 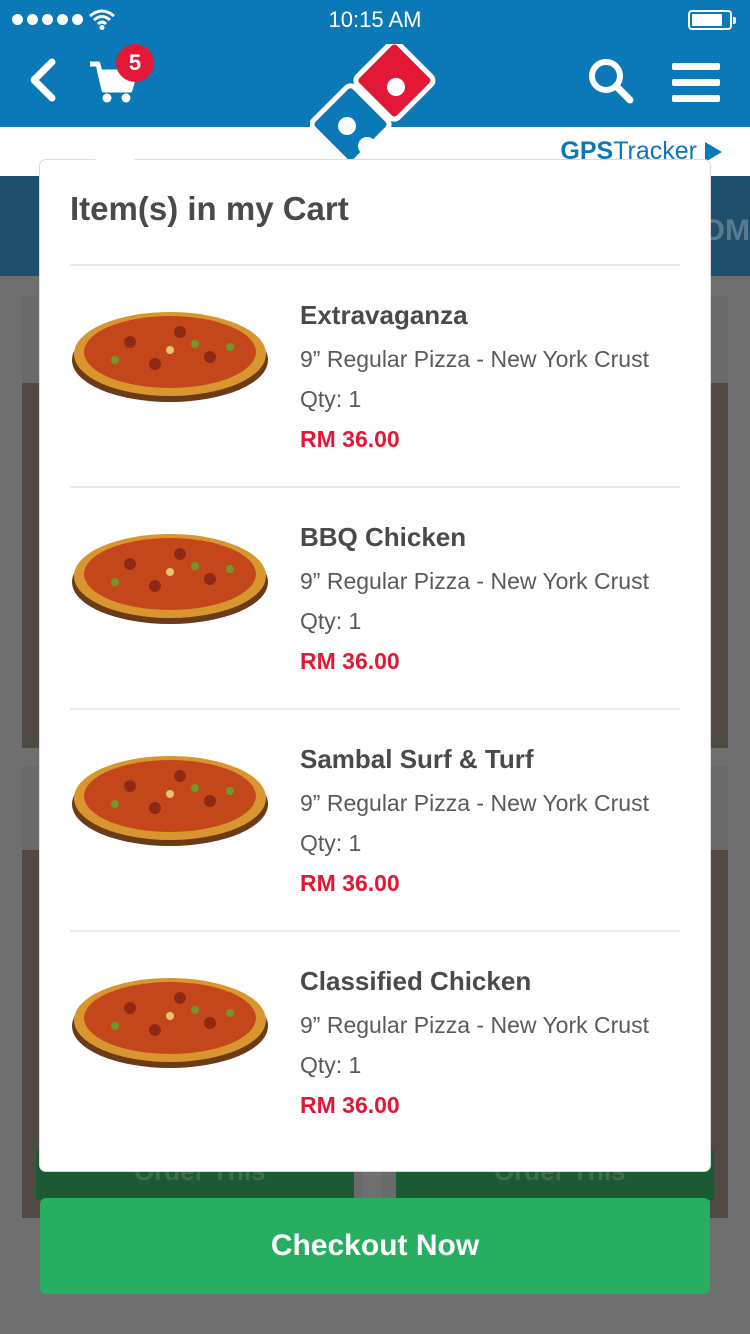 I want to click on item-name: Sambal Surf & Turf, so click(x=417, y=759).